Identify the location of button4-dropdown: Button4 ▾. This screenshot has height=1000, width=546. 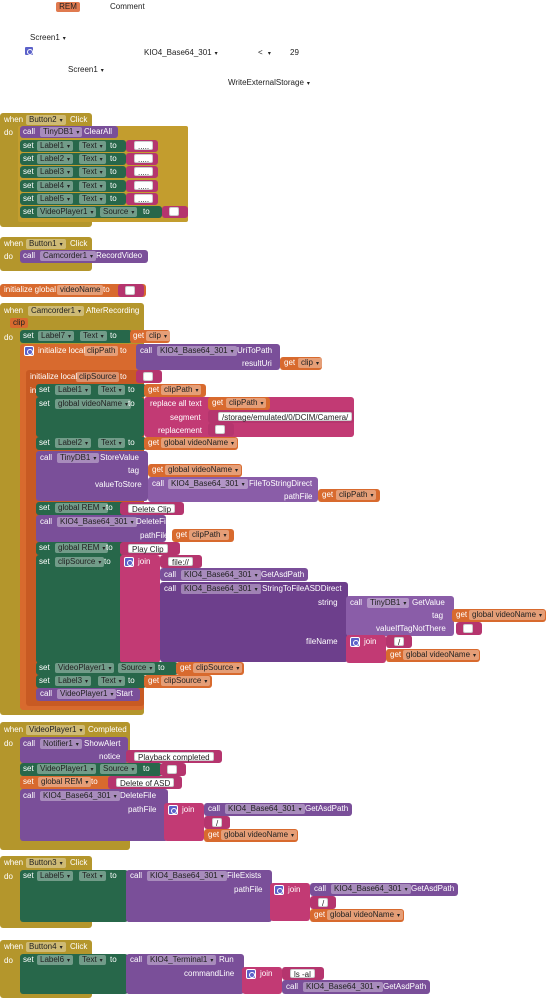
(46, 947).